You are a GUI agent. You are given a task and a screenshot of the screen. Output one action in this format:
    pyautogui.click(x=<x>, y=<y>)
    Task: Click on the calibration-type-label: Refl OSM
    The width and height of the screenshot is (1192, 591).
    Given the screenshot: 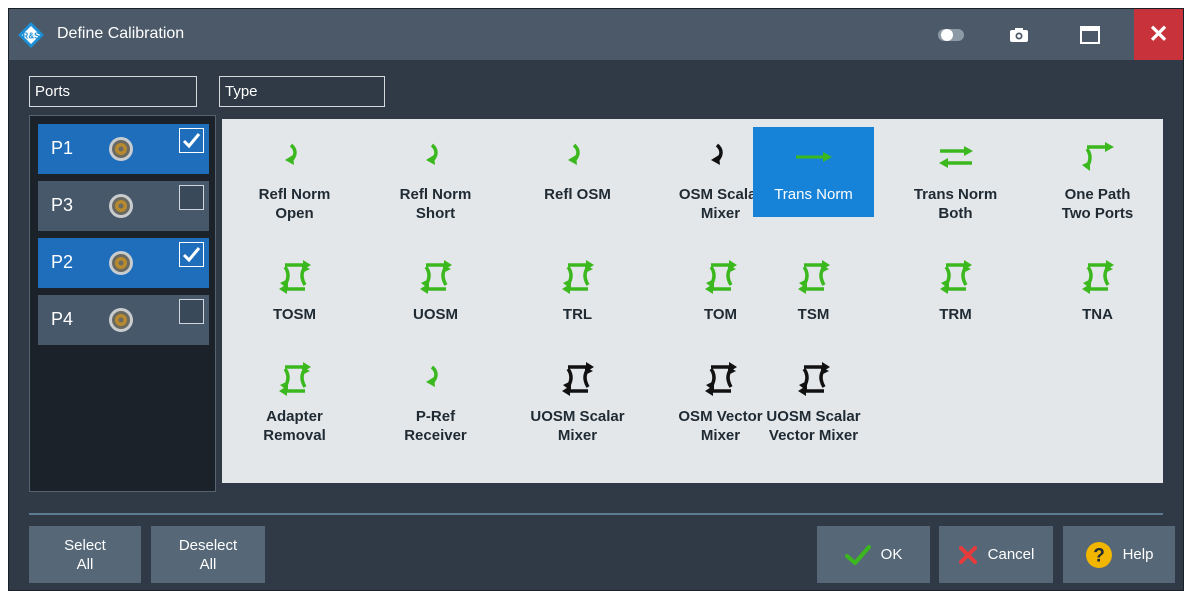 What is the action you would take?
    pyautogui.click(x=577, y=194)
    